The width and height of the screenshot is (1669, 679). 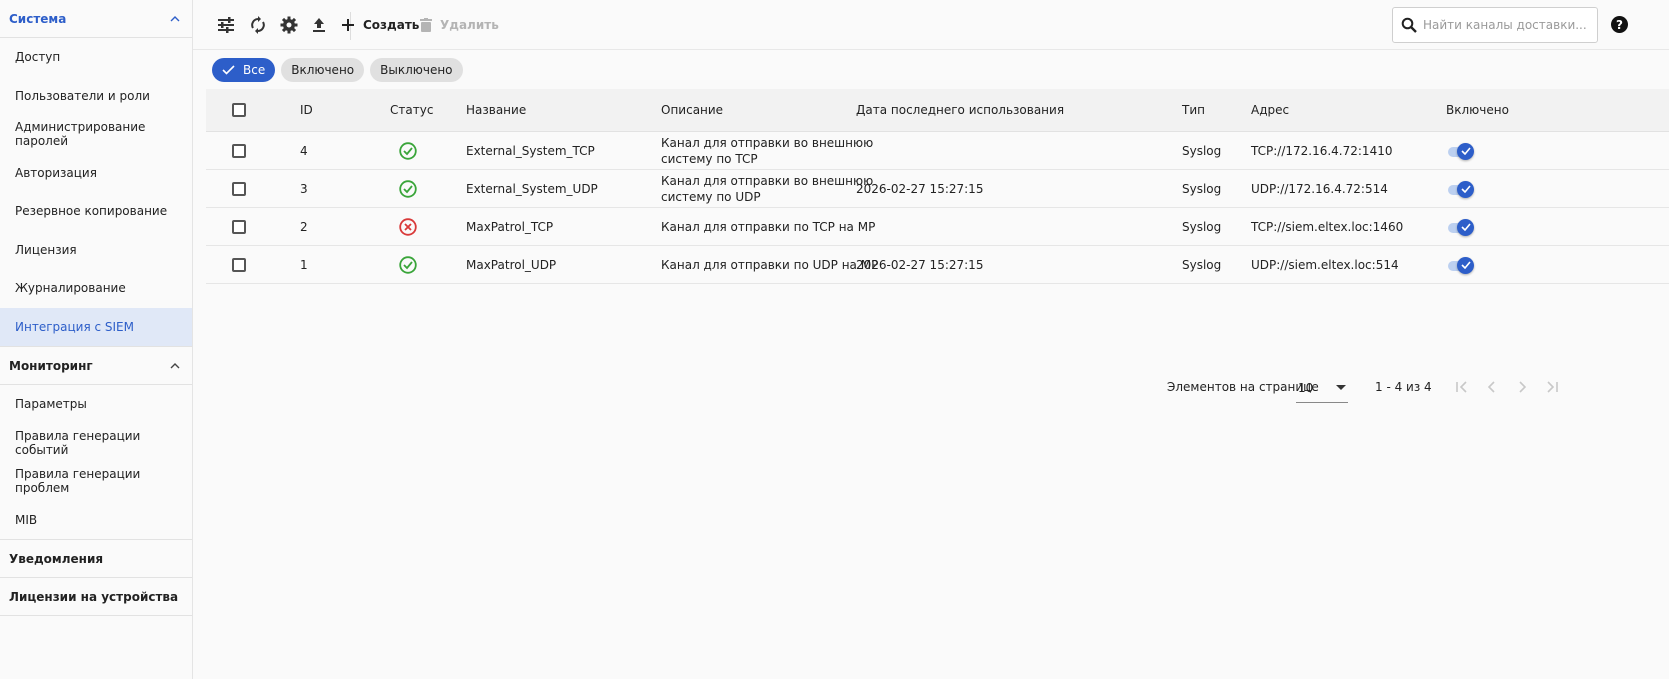 What do you see at coordinates (1477, 110) in the screenshot?
I see `header-enabled: Включено` at bounding box center [1477, 110].